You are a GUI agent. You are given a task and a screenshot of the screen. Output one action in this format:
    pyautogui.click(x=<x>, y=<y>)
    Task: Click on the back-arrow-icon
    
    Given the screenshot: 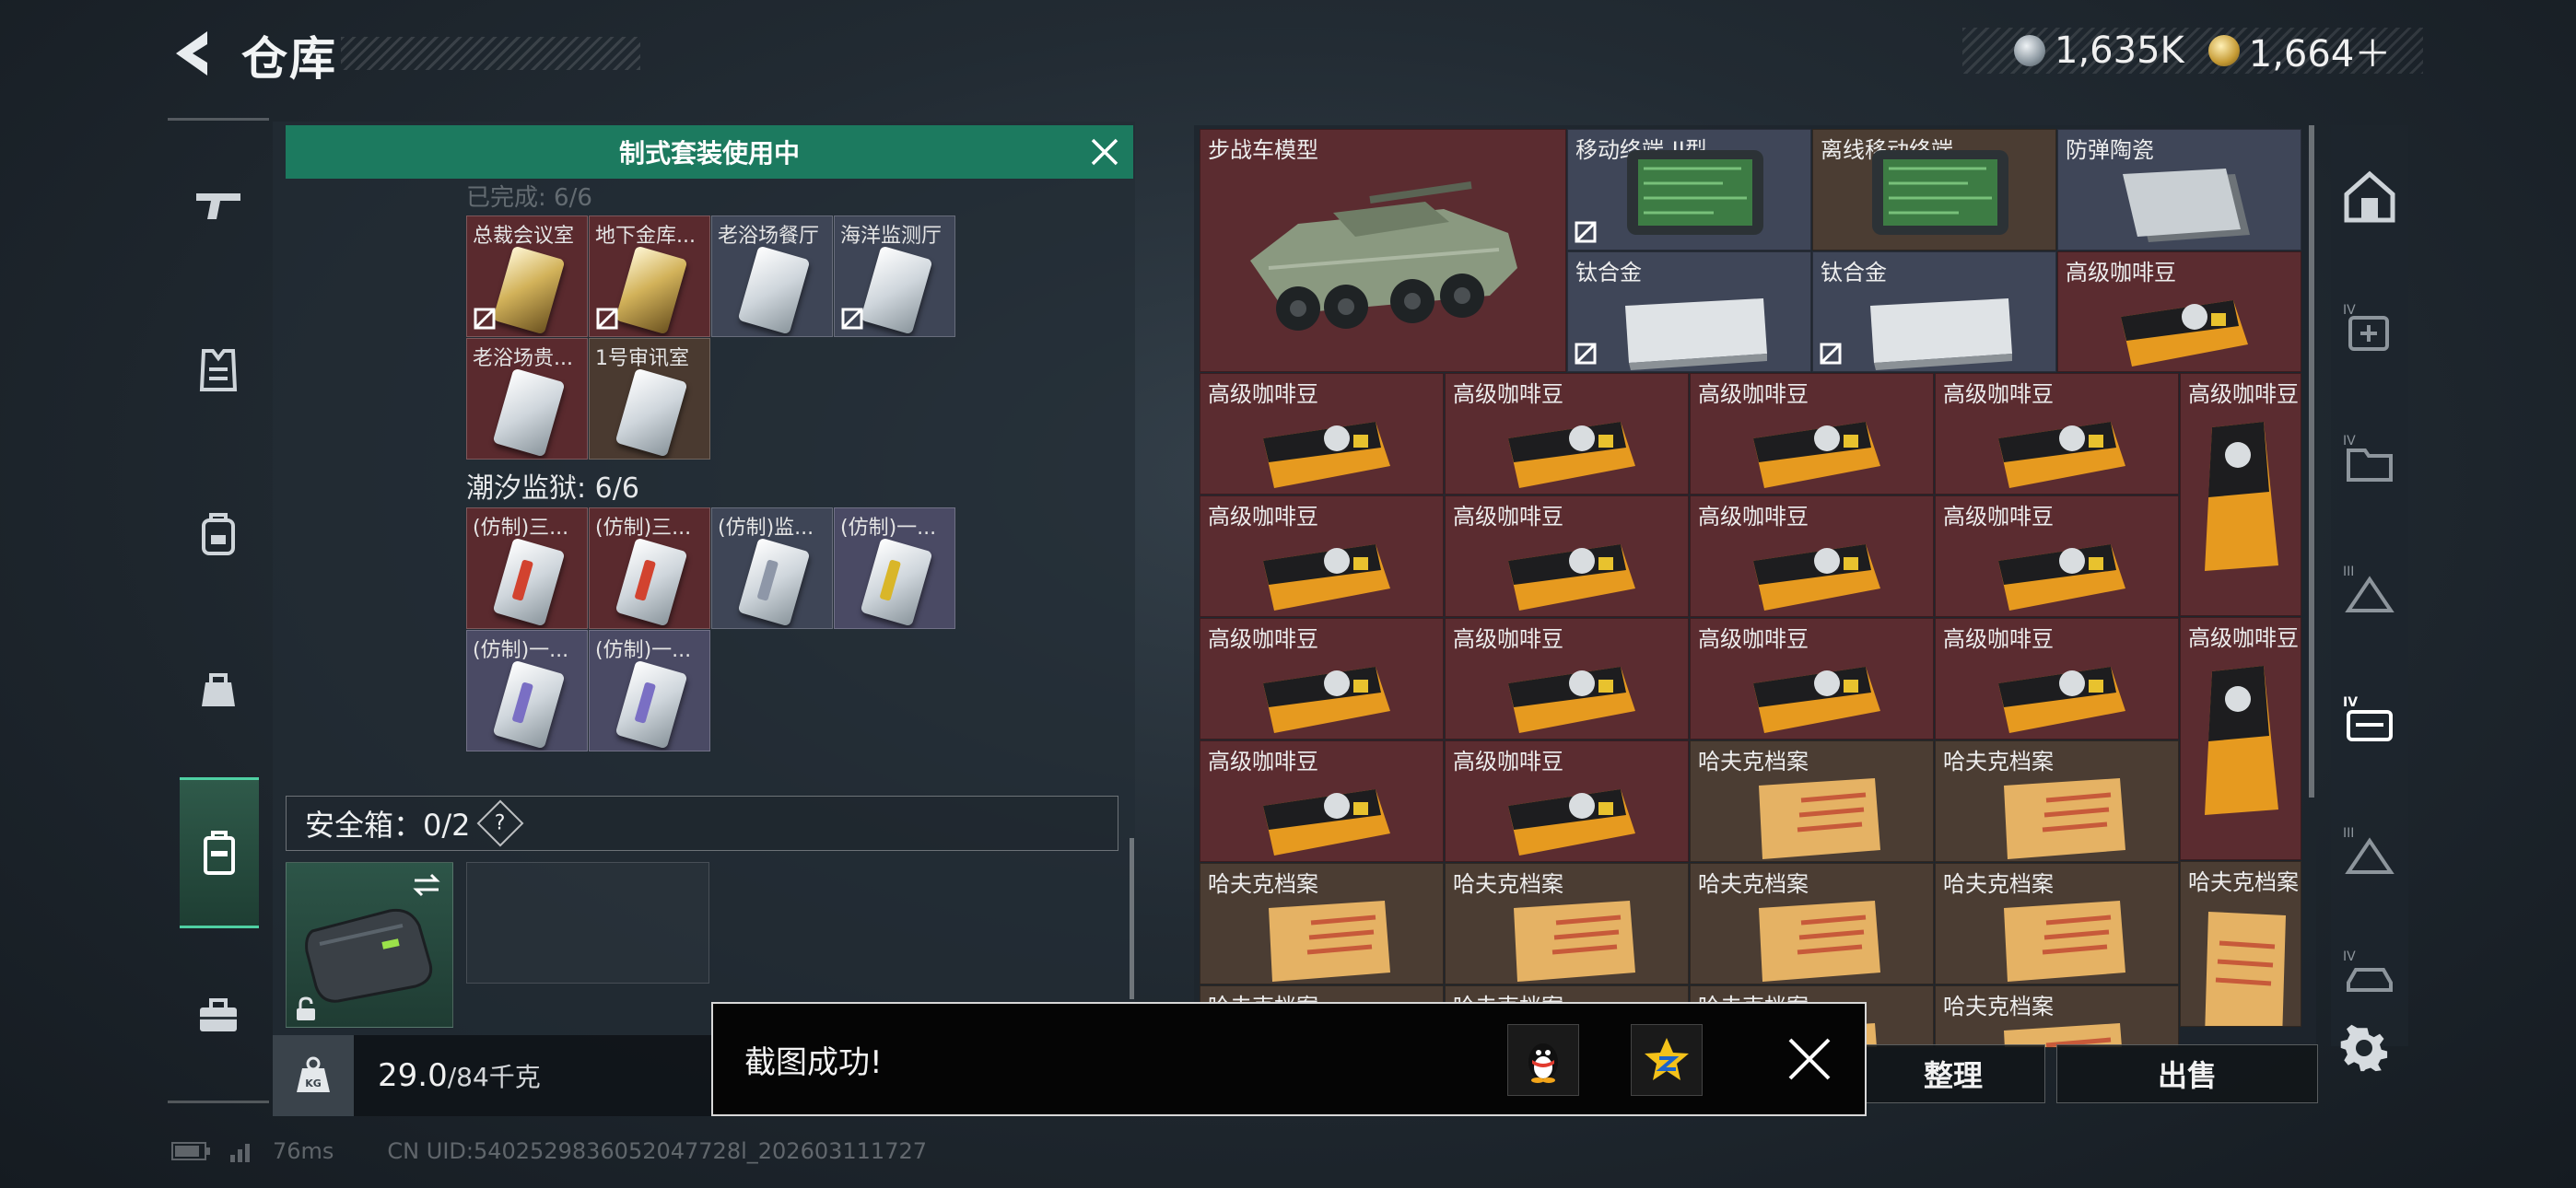 What is the action you would take?
    pyautogui.click(x=191, y=53)
    